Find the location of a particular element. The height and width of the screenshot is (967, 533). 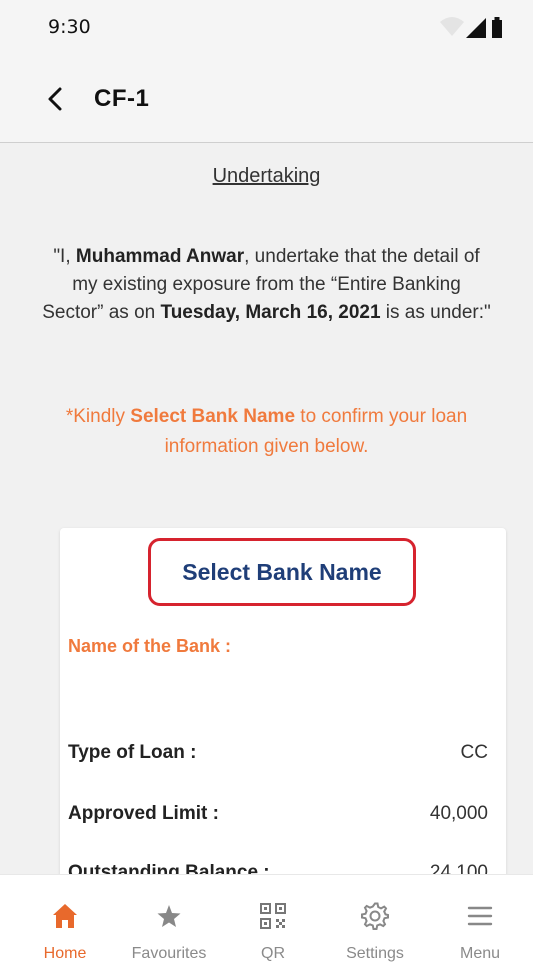

nav-menu: Menu is located at coordinates (480, 921).